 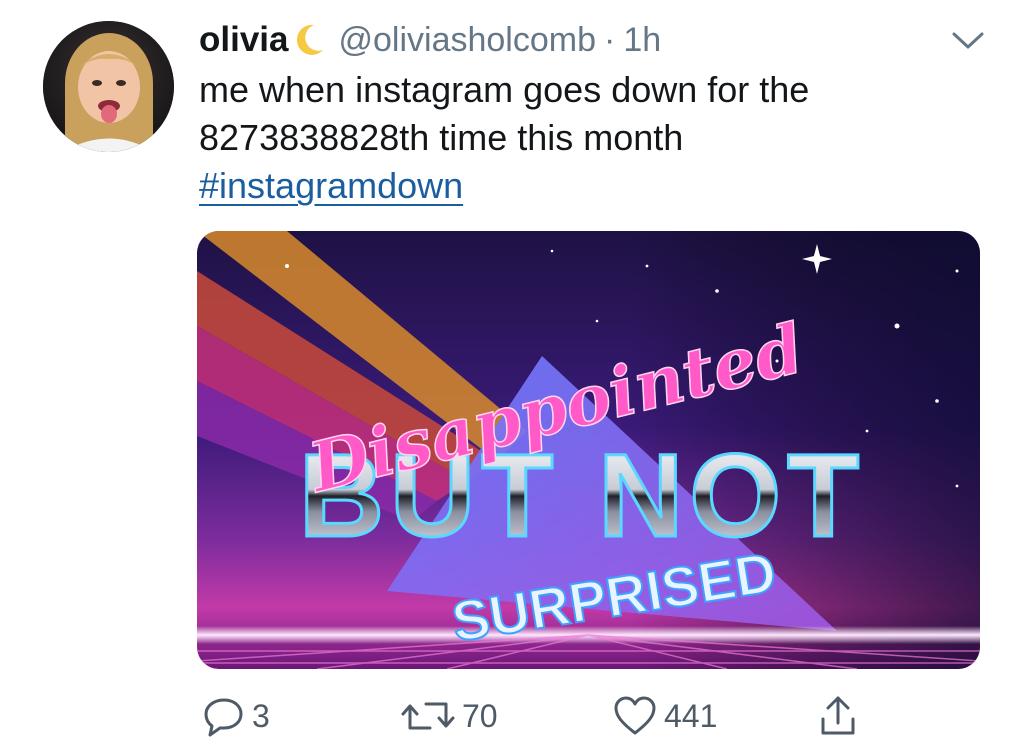 I want to click on like-button: 441, so click(x=664, y=716).